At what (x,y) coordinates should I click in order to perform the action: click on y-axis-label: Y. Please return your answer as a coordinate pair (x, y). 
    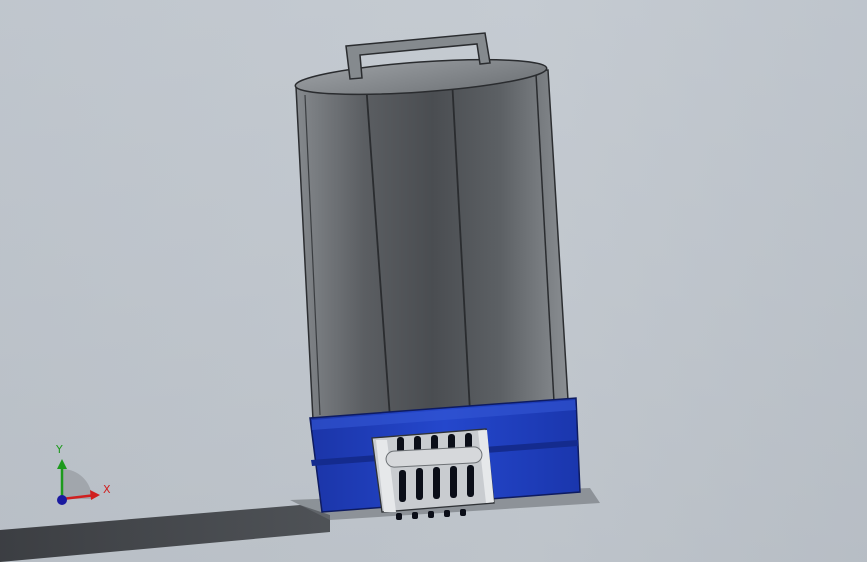
    Looking at the image, I should click on (59, 449).